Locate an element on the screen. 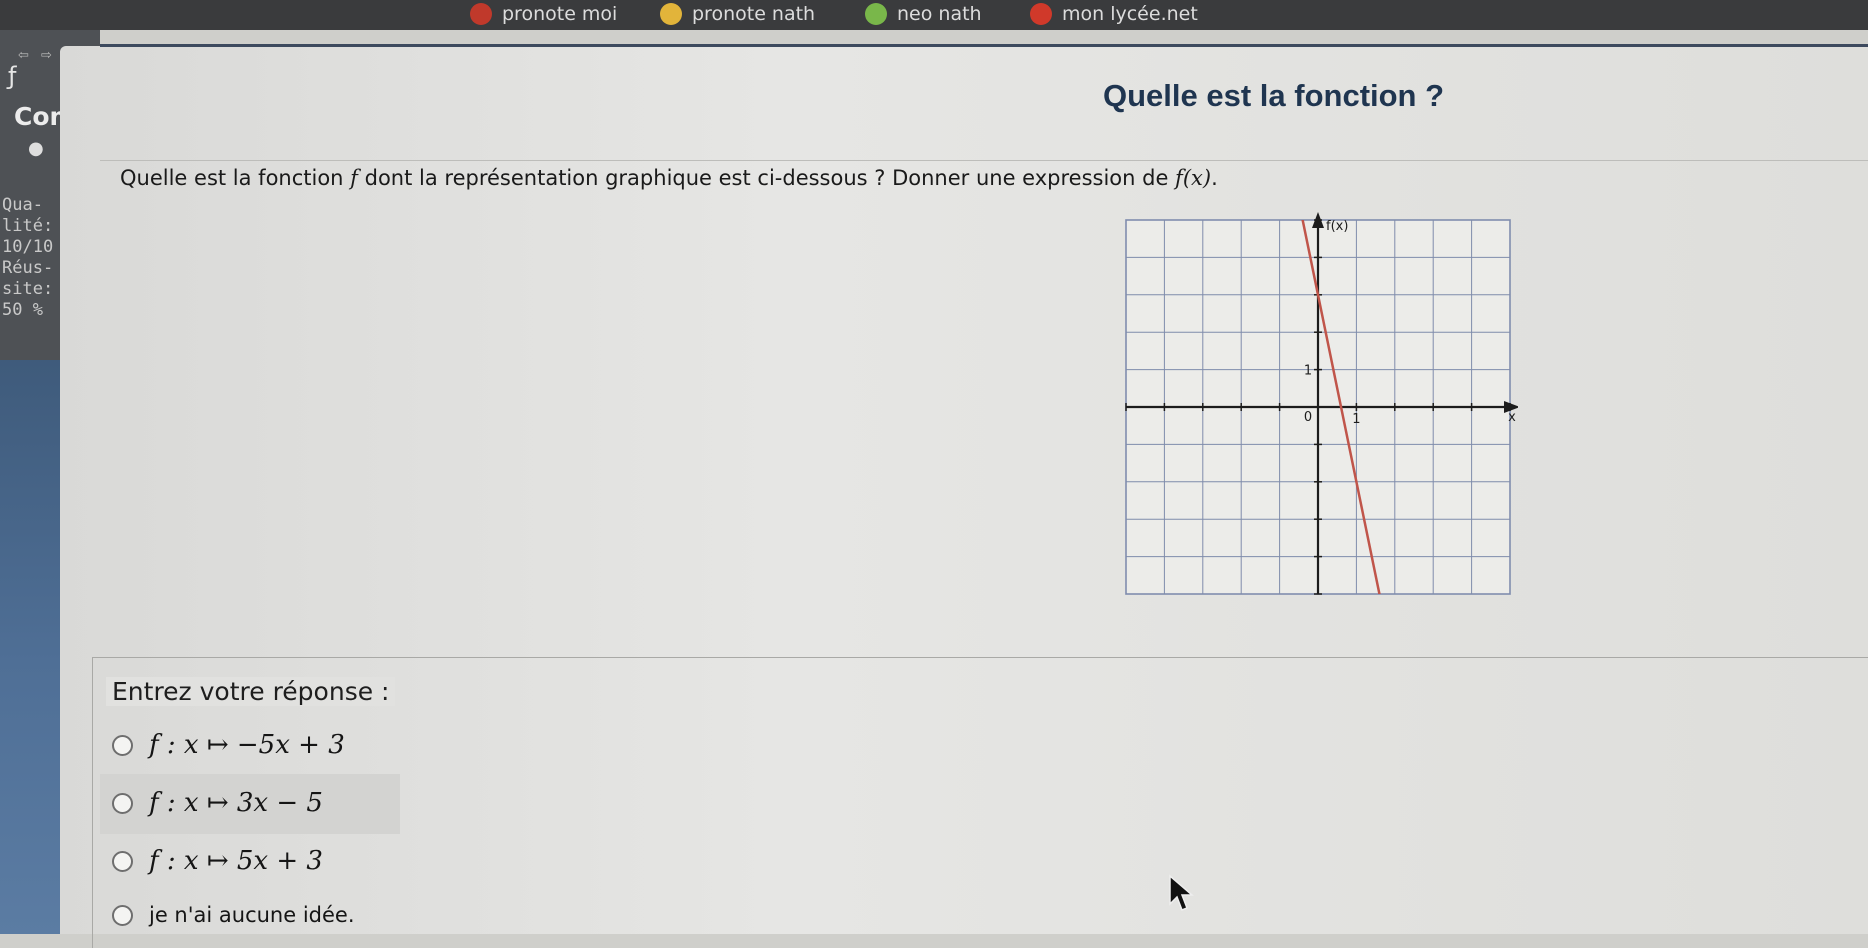 The image size is (1868, 948). bookmark-pronote-nath: pronote nath is located at coordinates (737, 14).